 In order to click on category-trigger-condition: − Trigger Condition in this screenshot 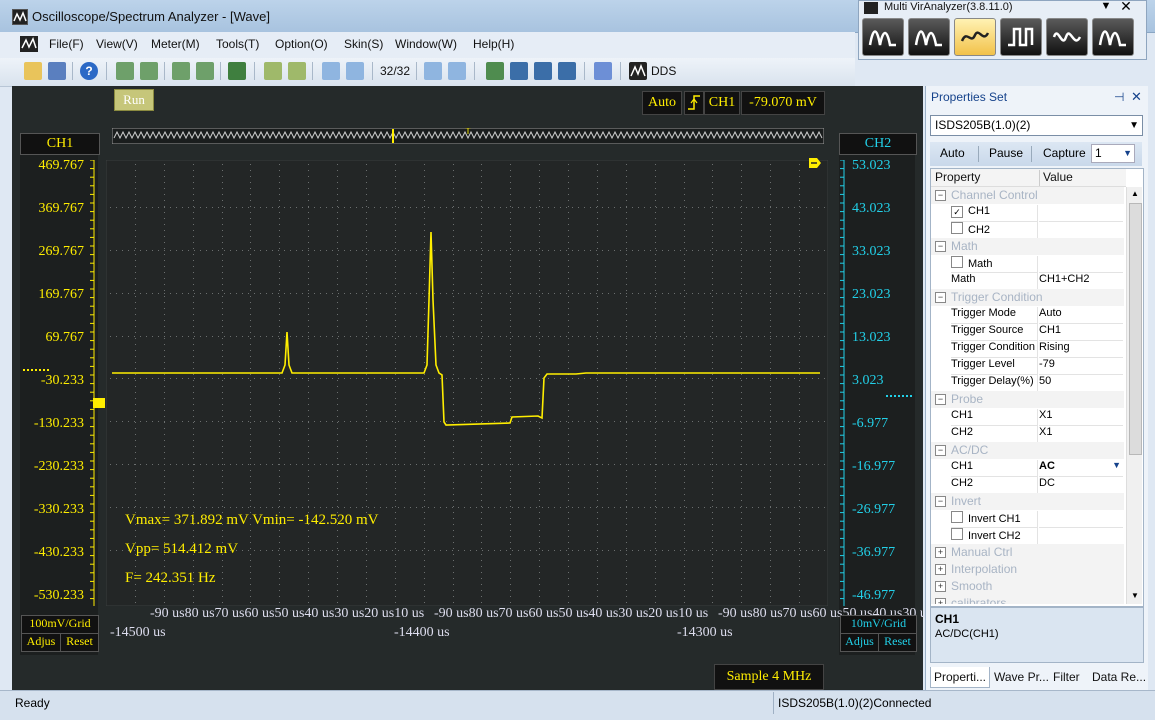, I will do `click(1027, 297)`.